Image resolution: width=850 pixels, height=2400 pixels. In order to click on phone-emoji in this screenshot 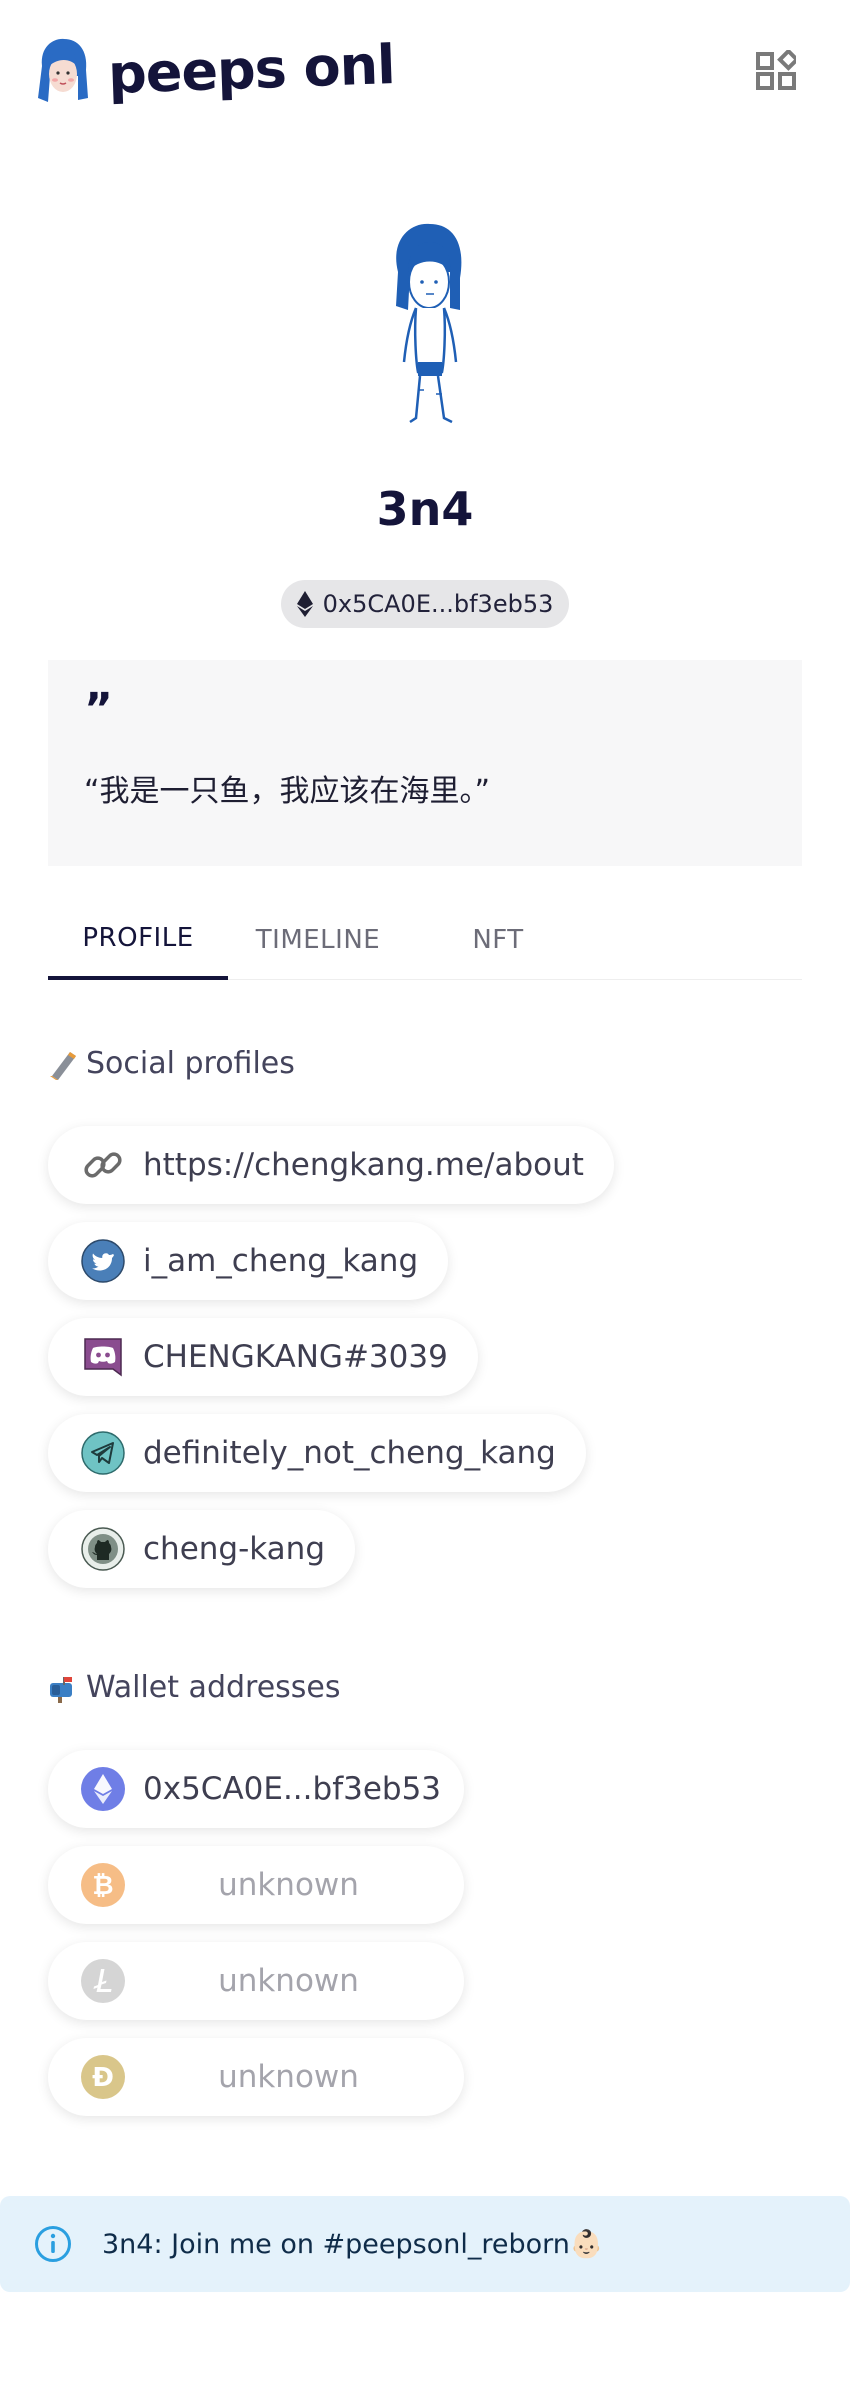, I will do `click(63, 1065)`.